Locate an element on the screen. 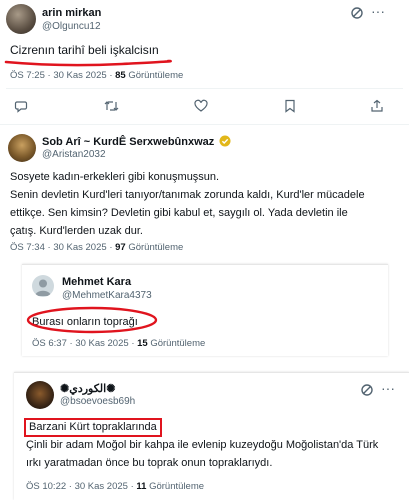 The height and width of the screenshot is (500, 409). tweet-meta: ÖS 6:37 · 30 Kas 2025 · 15 Görüntüleme is located at coordinates (118, 343).